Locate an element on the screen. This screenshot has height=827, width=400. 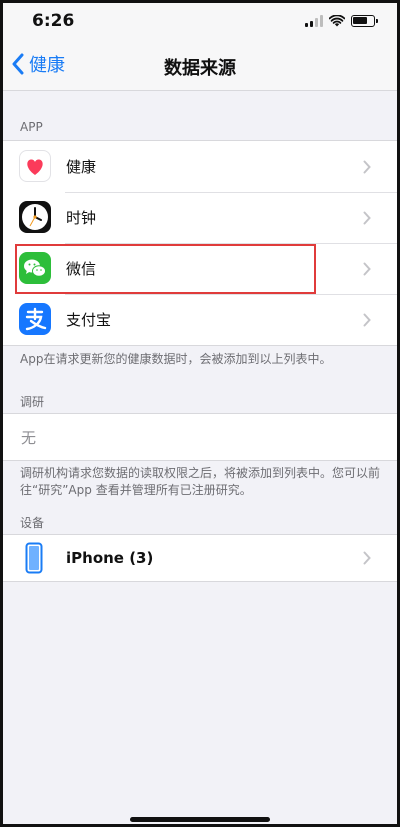
status-icons is located at coordinates (341, 21).